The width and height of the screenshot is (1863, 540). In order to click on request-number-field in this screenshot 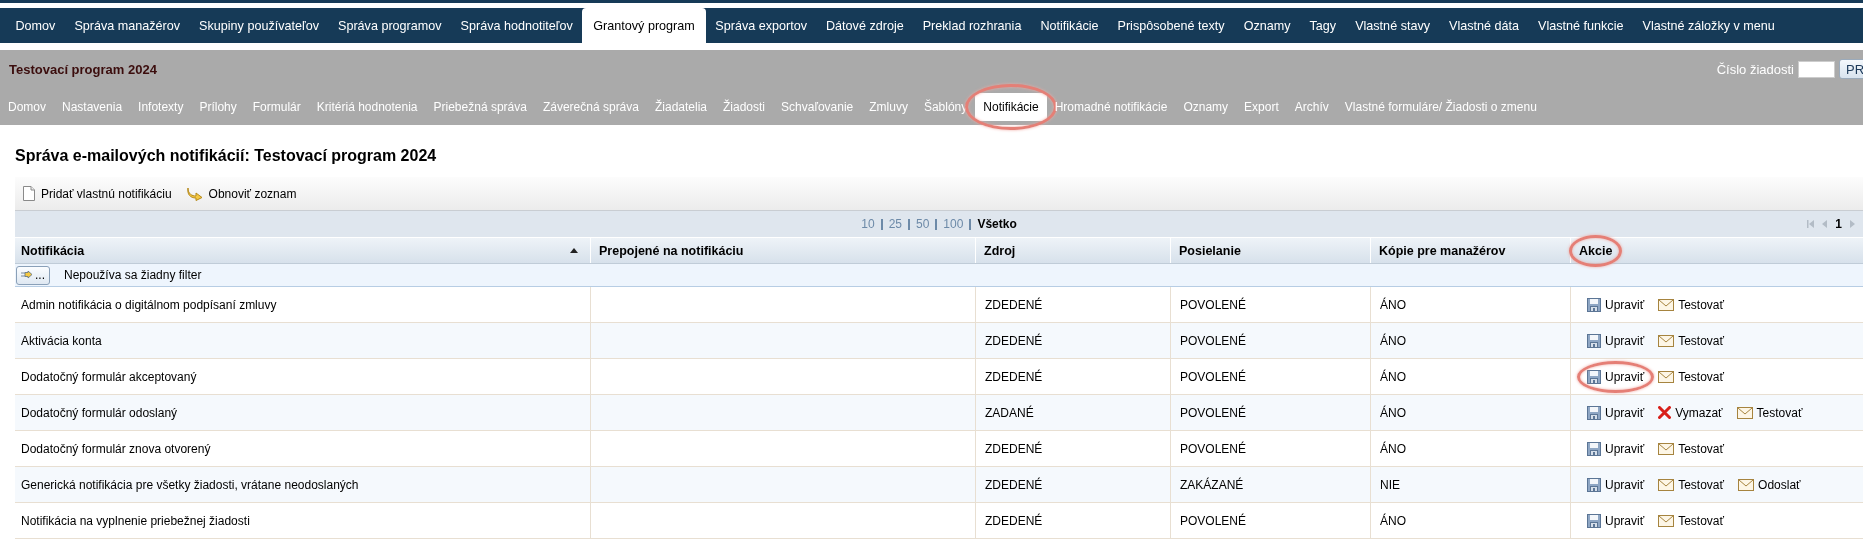, I will do `click(1816, 69)`.